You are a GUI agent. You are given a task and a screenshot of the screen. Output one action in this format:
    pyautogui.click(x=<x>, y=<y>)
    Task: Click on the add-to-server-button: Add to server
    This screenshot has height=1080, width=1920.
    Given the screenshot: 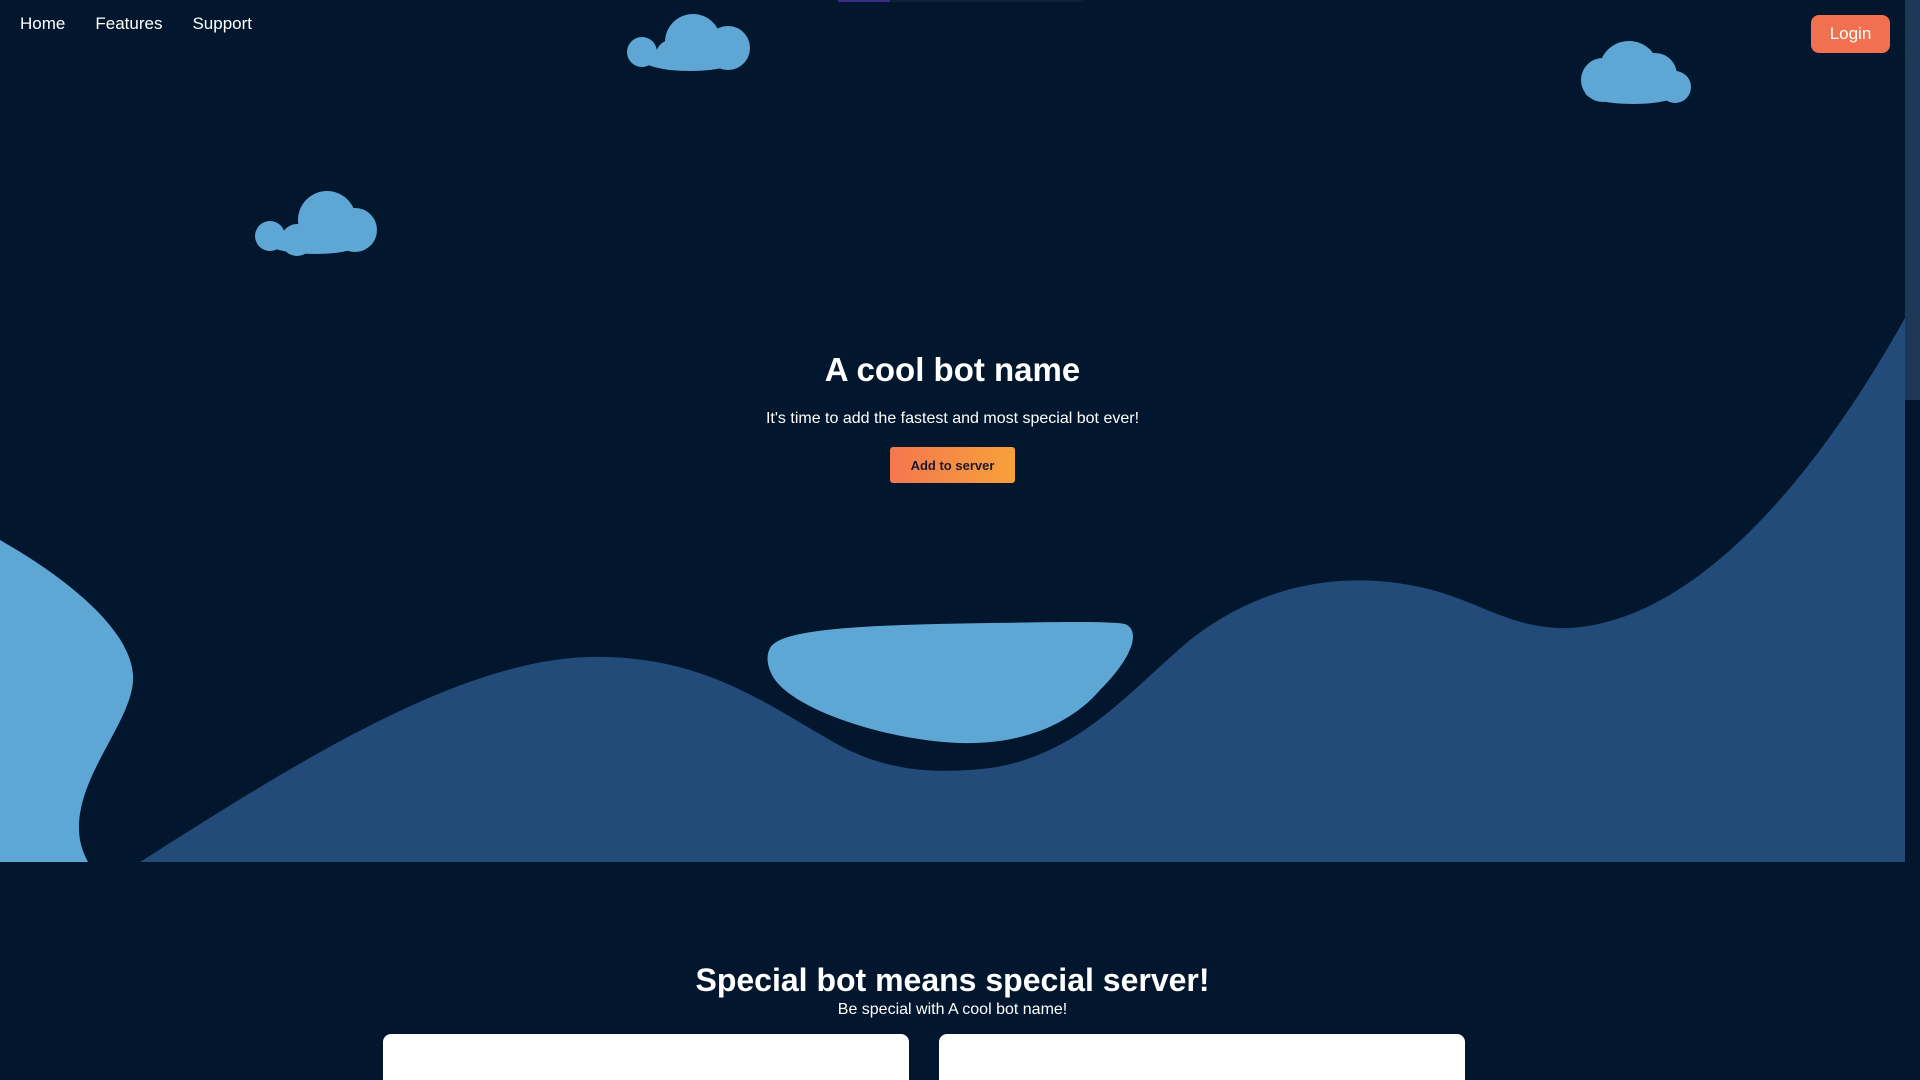 What is the action you would take?
    pyautogui.click(x=952, y=465)
    